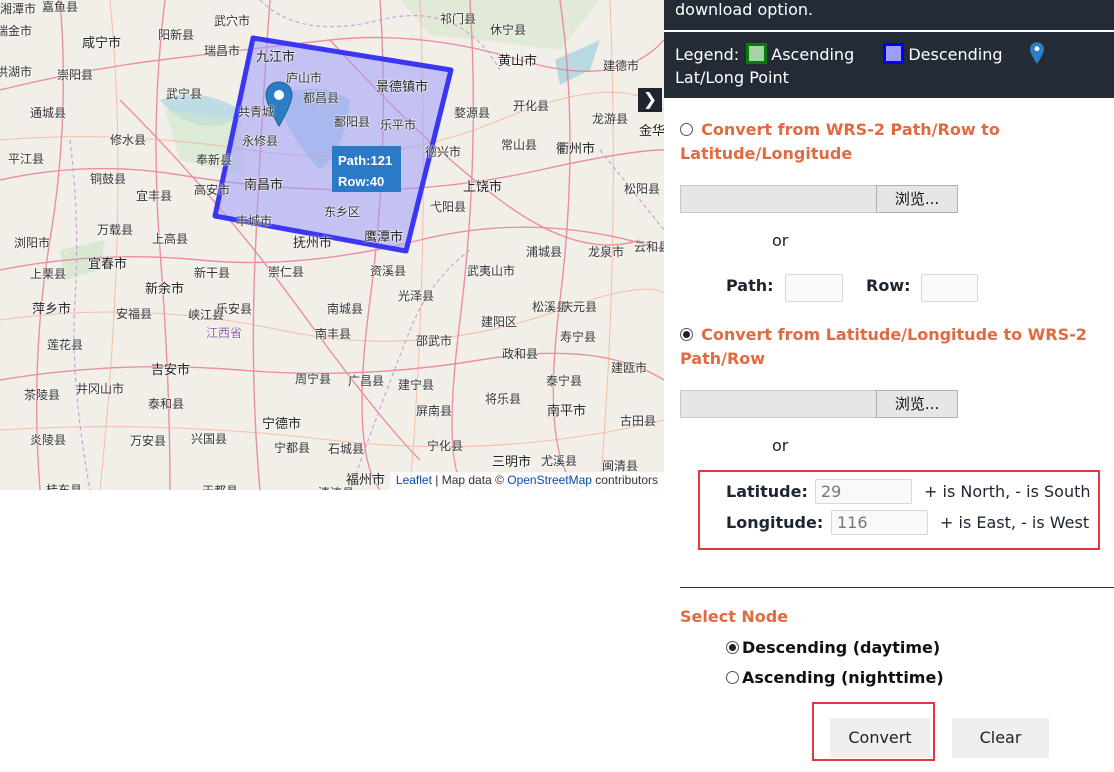 Image resolution: width=1114 pixels, height=772 pixels. What do you see at coordinates (780, 445) in the screenshot?
I see `or-label-2: or` at bounding box center [780, 445].